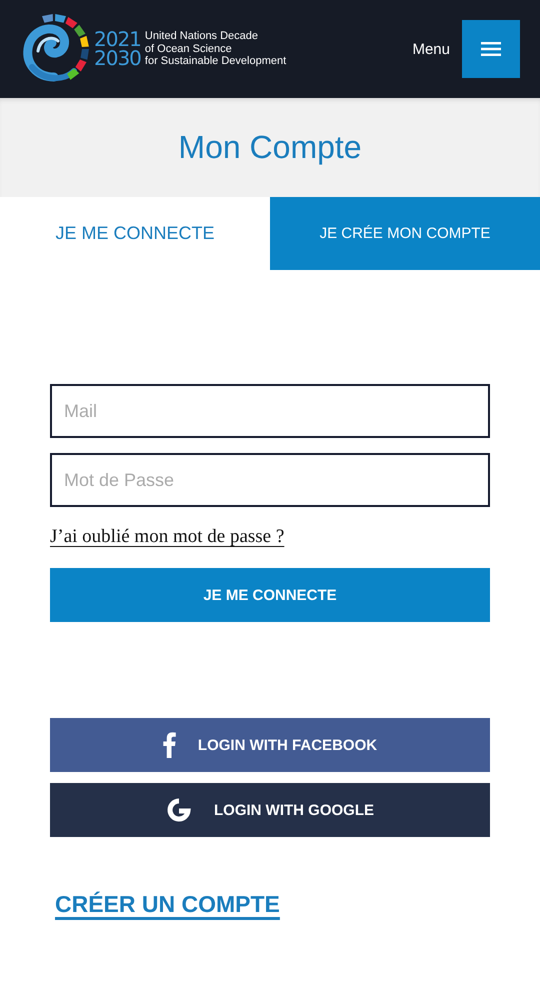 The width and height of the screenshot is (540, 991). Describe the element at coordinates (270, 480) in the screenshot. I see `input-field: Mot de Passe` at that location.